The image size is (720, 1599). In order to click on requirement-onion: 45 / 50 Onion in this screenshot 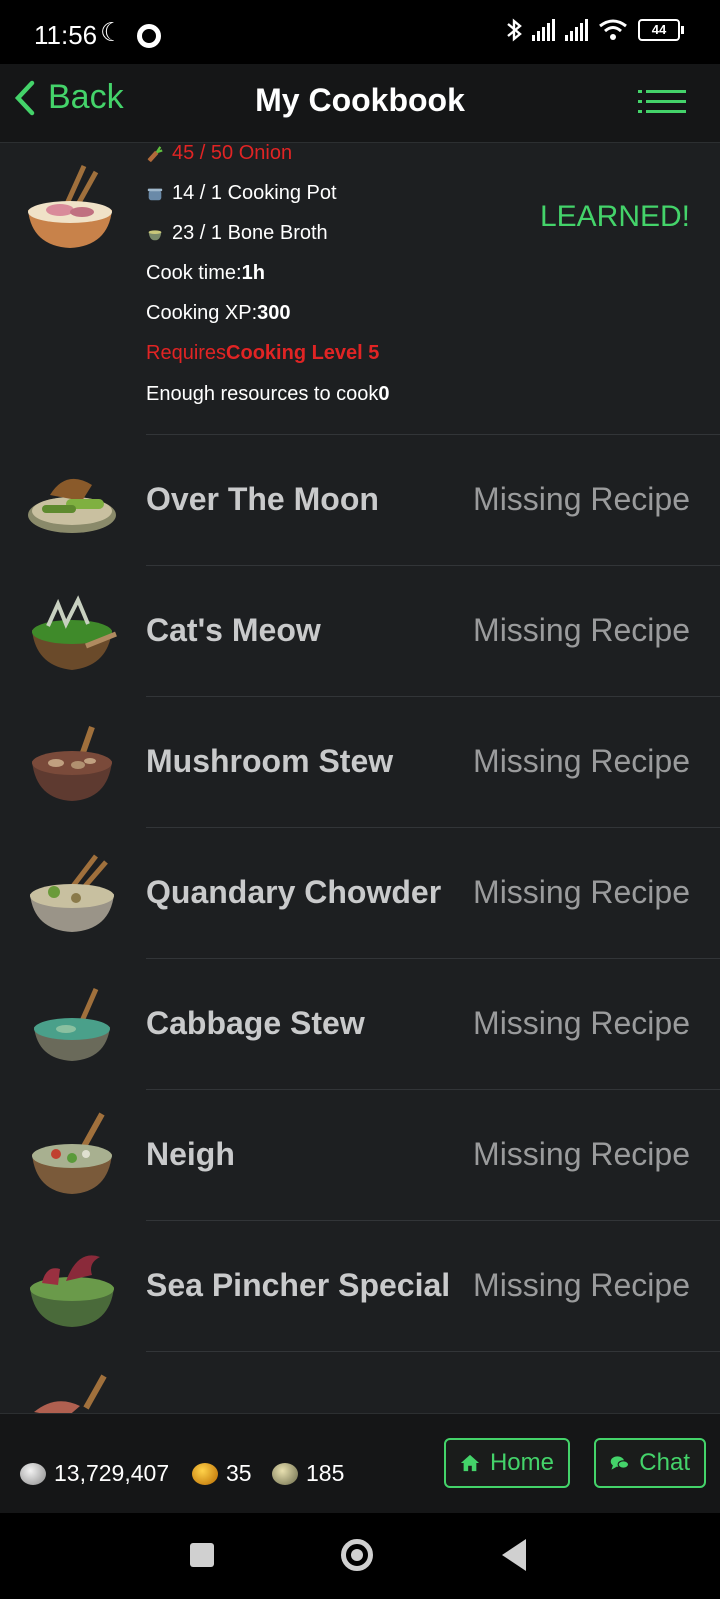, I will do `click(219, 153)`.